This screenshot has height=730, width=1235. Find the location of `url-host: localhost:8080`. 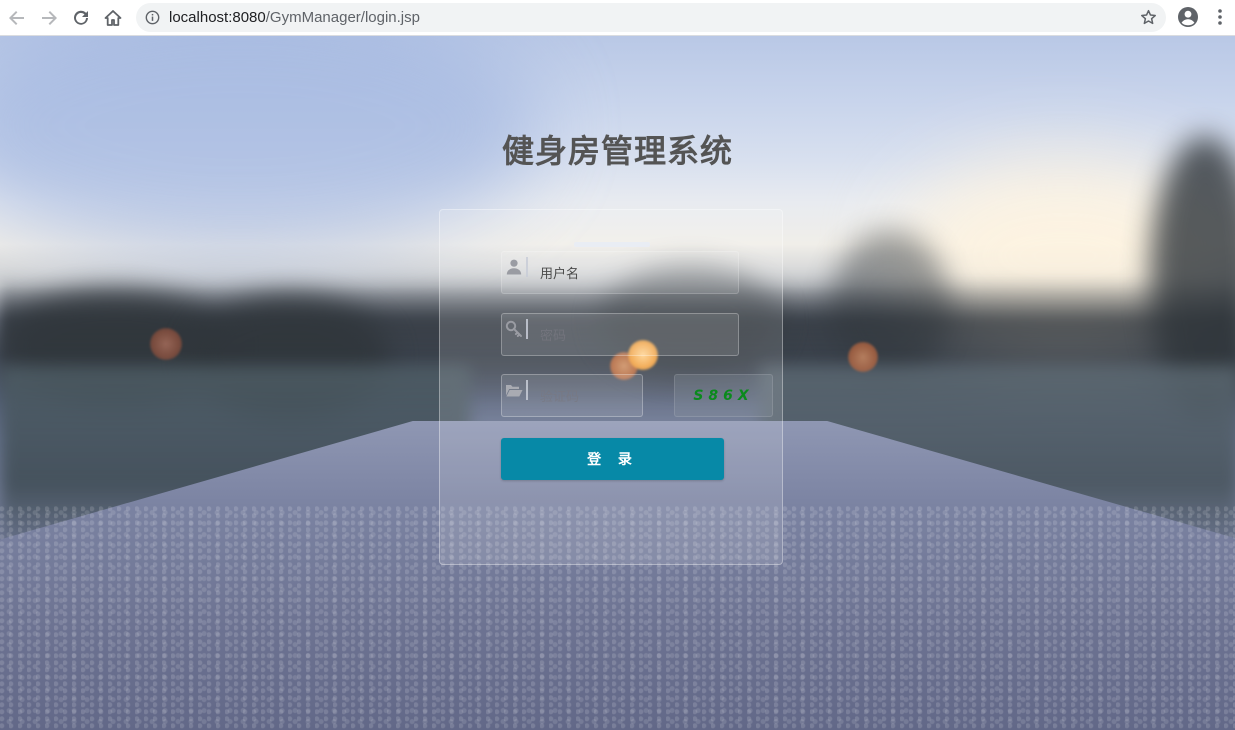

url-host: localhost:8080 is located at coordinates (217, 17).